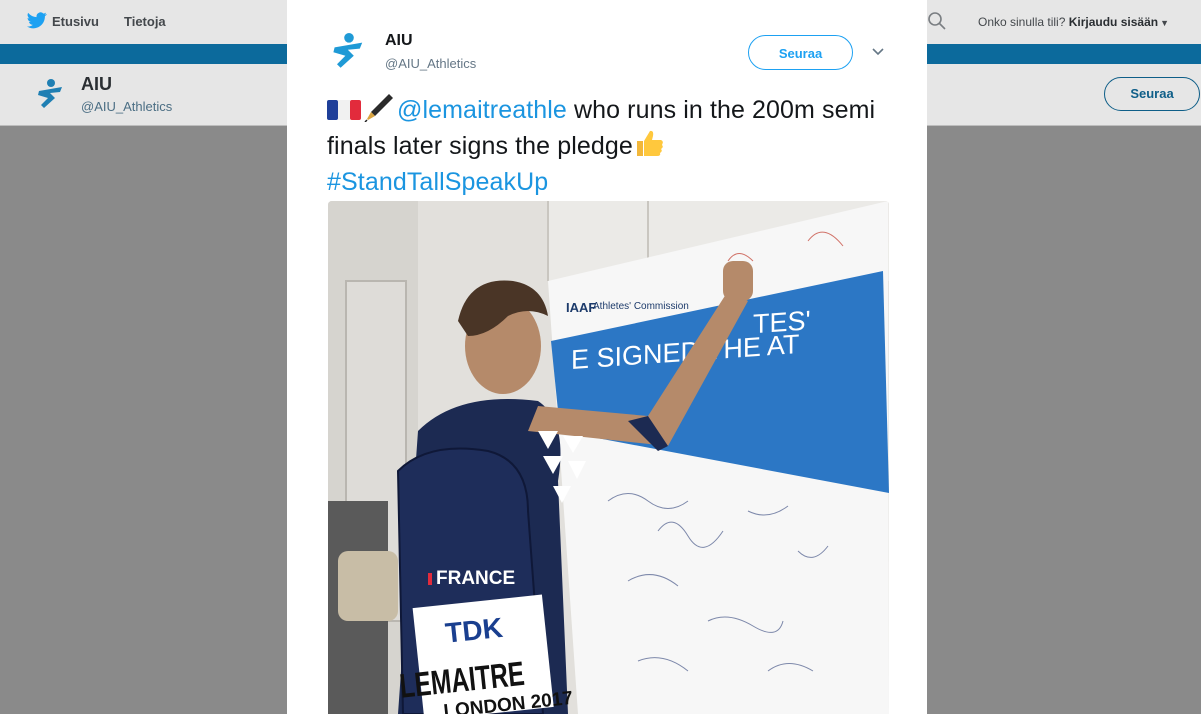 This screenshot has height=714, width=1201. I want to click on mention-link: @lemaitreathle, so click(482, 110).